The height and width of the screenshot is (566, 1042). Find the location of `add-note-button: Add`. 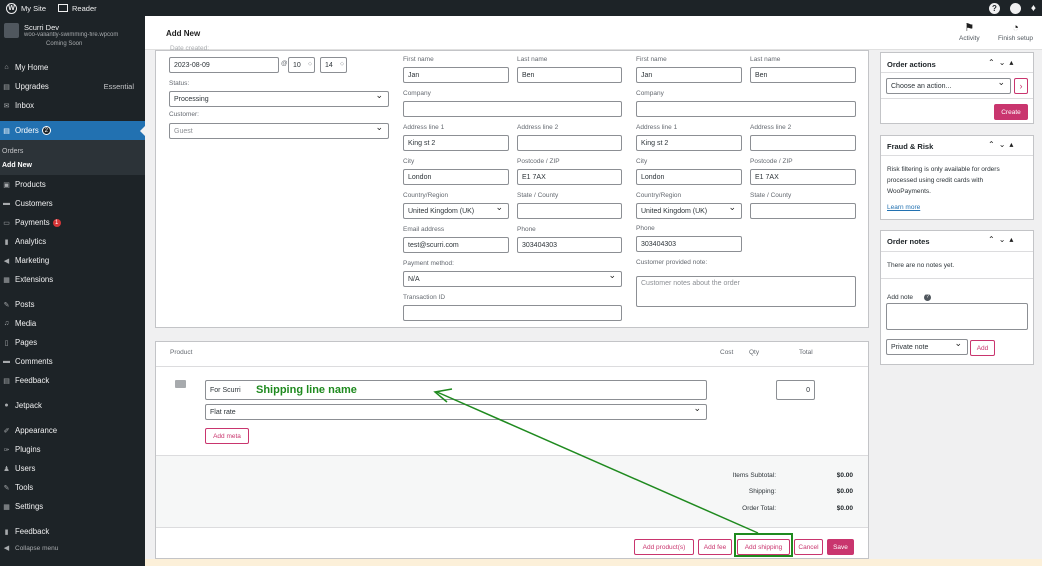

add-note-button: Add is located at coordinates (982, 348).